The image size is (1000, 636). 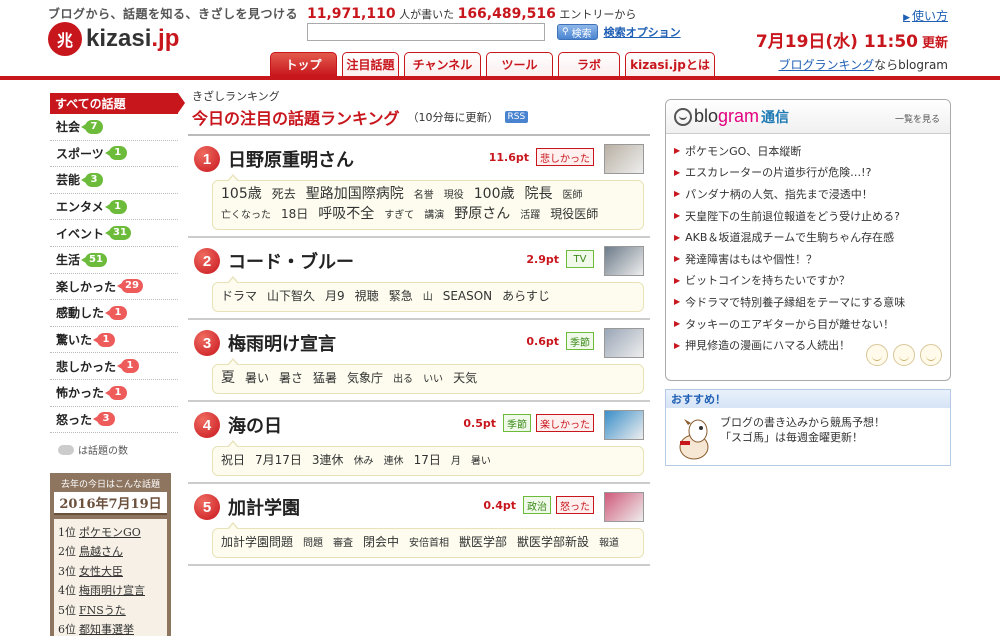 I want to click on blogram-more-link: 一覧を見る, so click(x=917, y=118).